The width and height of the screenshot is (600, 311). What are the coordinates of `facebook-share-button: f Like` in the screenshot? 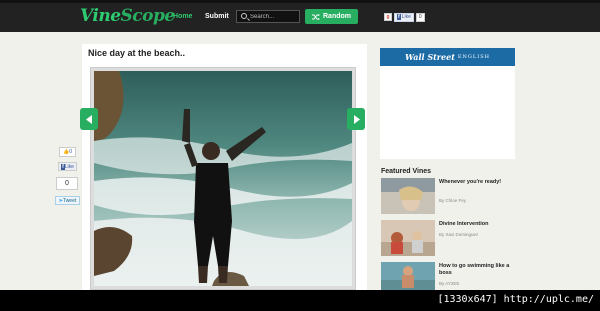 It's located at (67, 166).